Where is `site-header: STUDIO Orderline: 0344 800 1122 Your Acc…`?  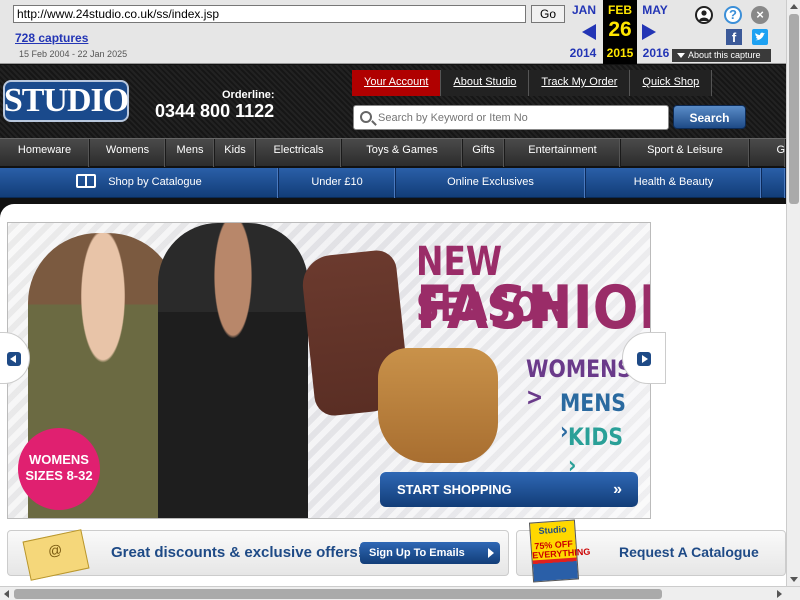 site-header: STUDIO Orderline: 0344 800 1122 Your Acc… is located at coordinates (393, 101).